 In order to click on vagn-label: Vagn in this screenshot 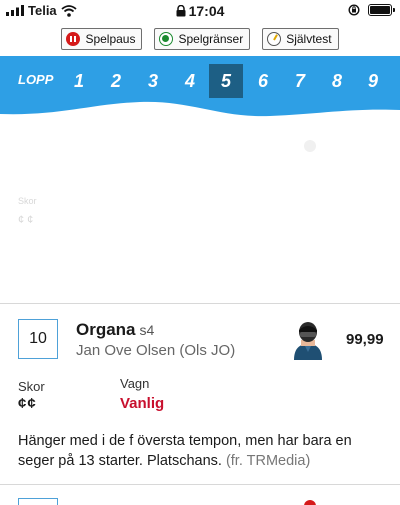, I will do `click(135, 383)`.